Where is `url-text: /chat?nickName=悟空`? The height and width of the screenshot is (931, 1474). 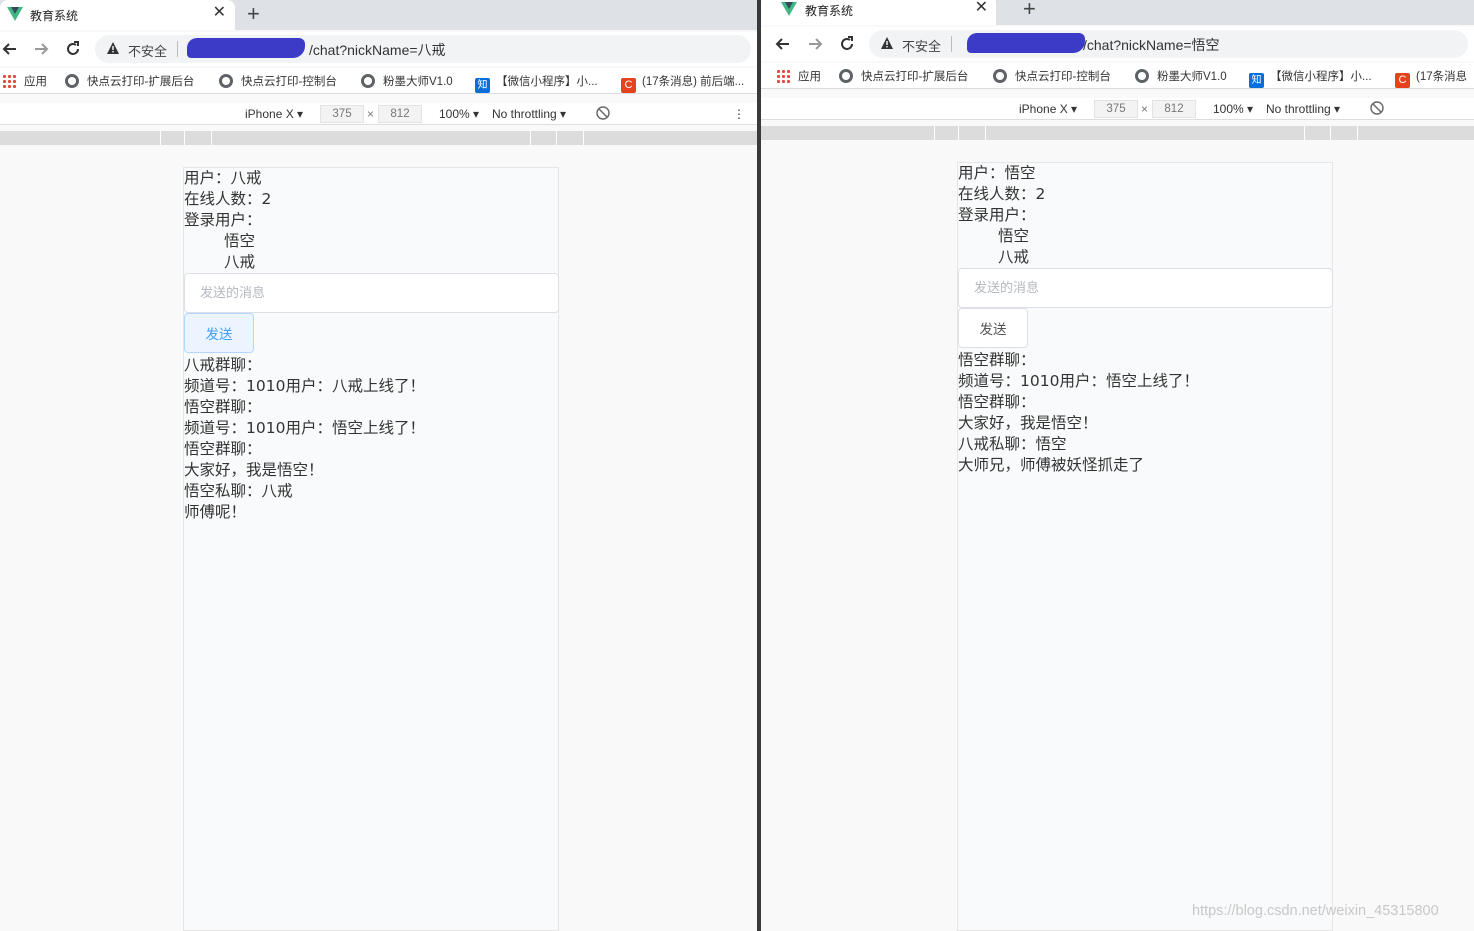
url-text: /chat?nickName=悟空 is located at coordinates (1151, 45).